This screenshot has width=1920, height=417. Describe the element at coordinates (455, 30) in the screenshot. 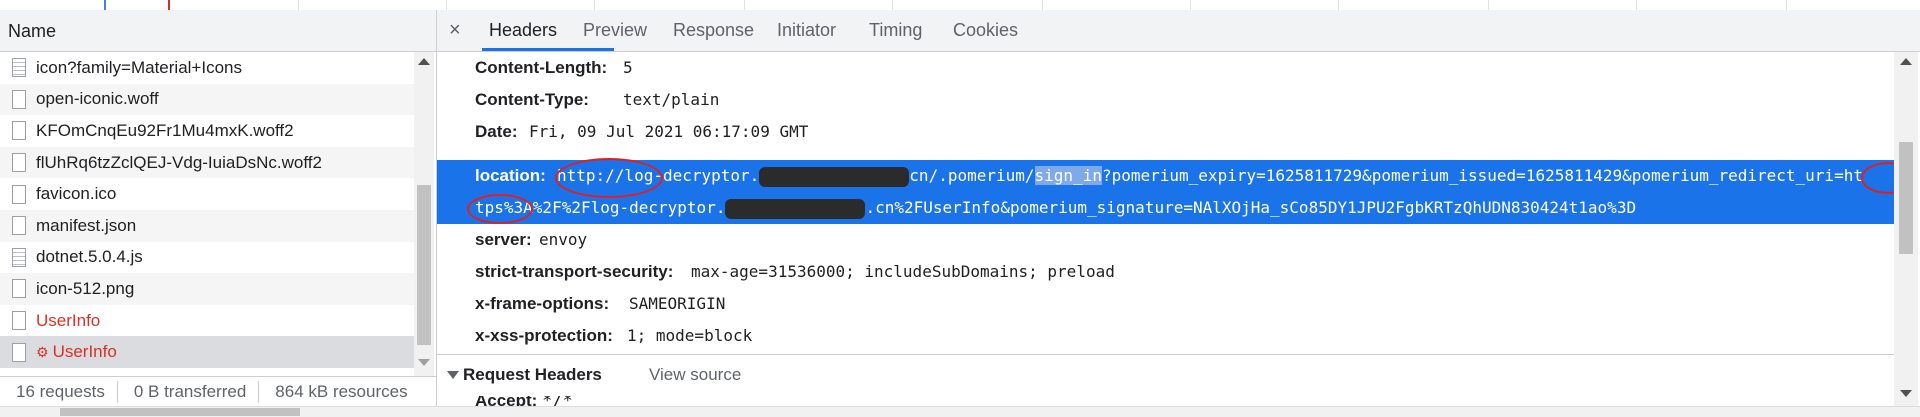

I see `close-icon: ×` at that location.